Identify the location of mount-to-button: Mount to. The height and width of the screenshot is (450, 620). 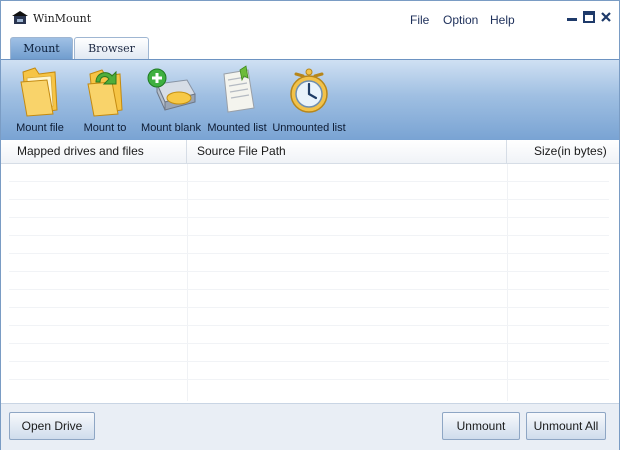
(105, 100).